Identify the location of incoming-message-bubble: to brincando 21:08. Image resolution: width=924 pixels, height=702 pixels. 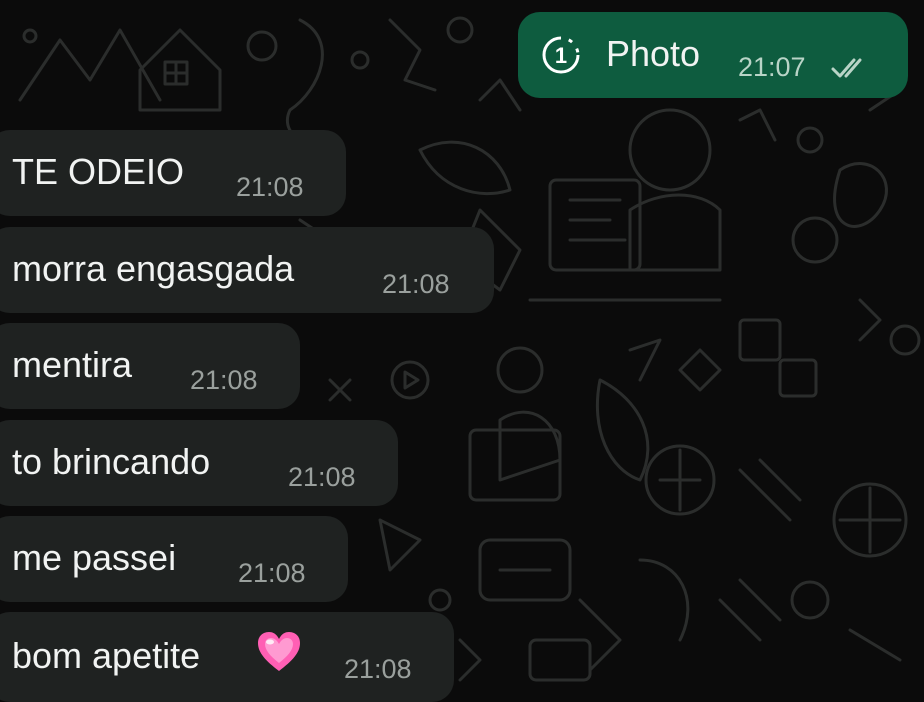
(199, 463).